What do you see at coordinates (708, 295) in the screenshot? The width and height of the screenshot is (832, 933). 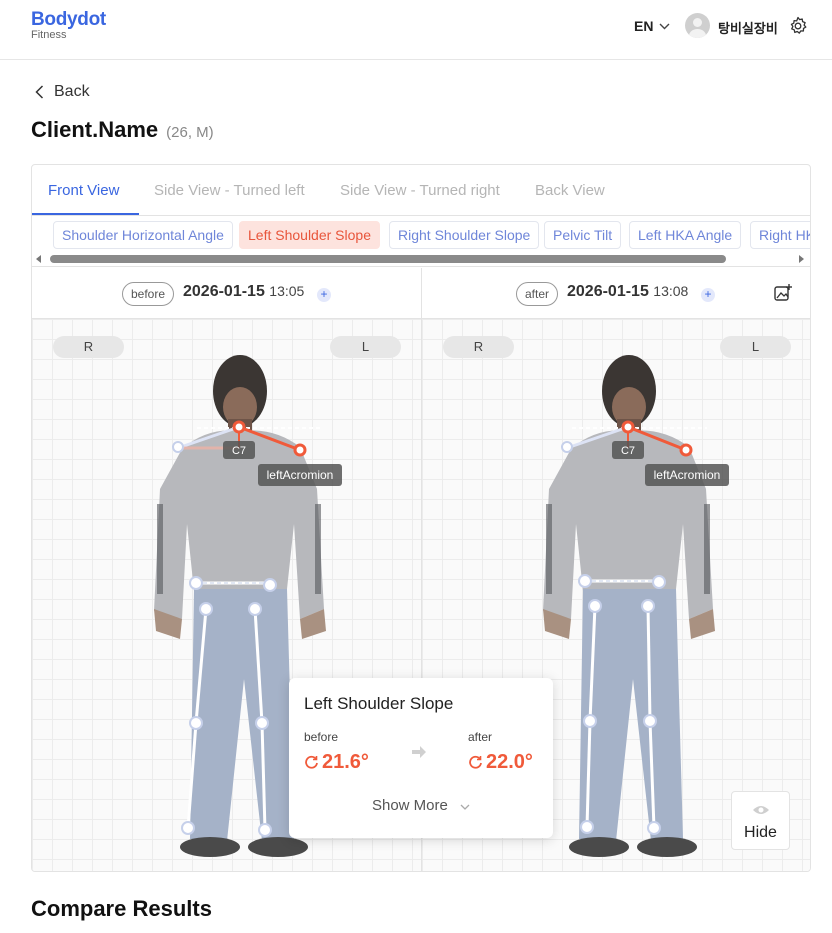 I see `after-add-icon: +` at bounding box center [708, 295].